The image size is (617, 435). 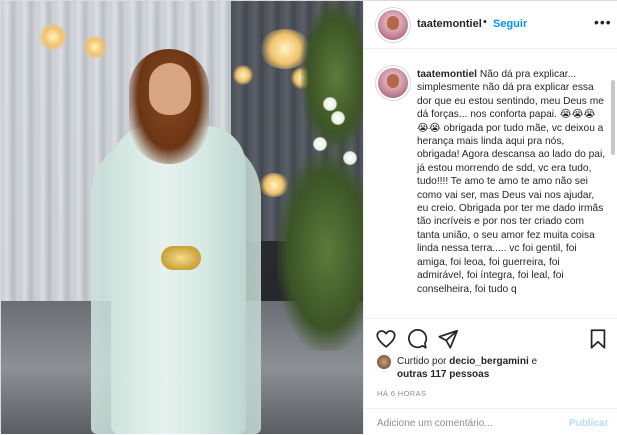 What do you see at coordinates (443, 374) in the screenshot?
I see `likes-others-link: outras 117 pessoas` at bounding box center [443, 374].